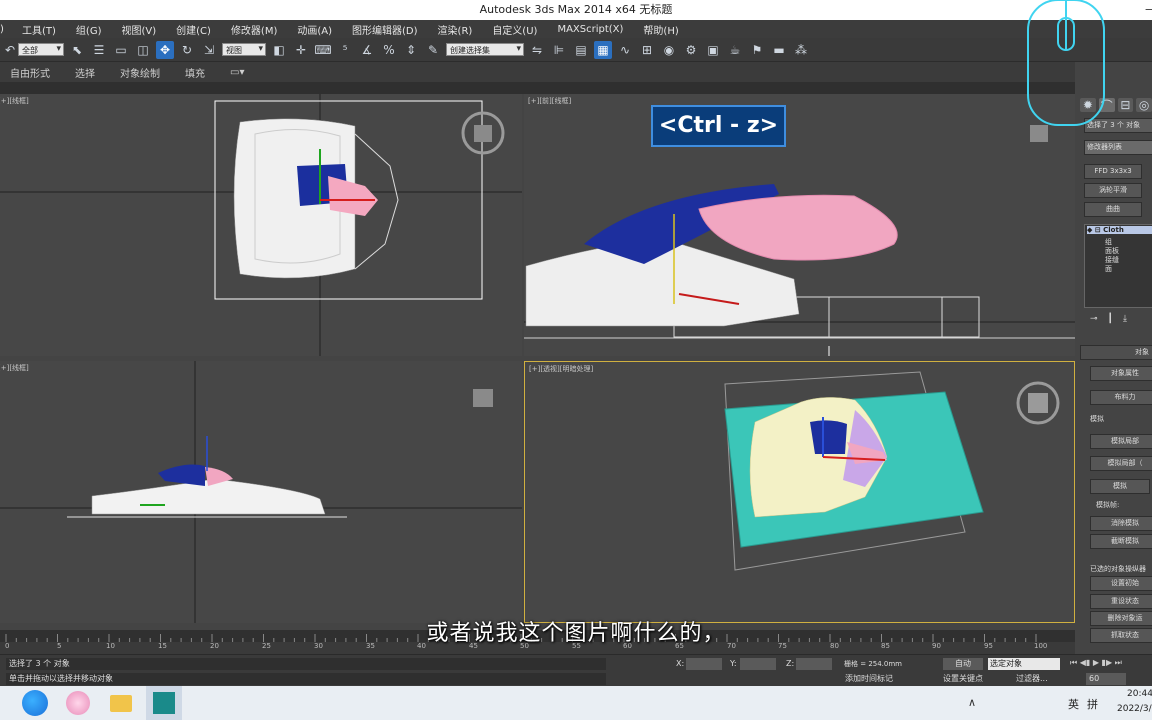 This screenshot has width=1152, height=720. Describe the element at coordinates (279, 50) in the screenshot. I see `pivot-center-icon: ◧` at that location.